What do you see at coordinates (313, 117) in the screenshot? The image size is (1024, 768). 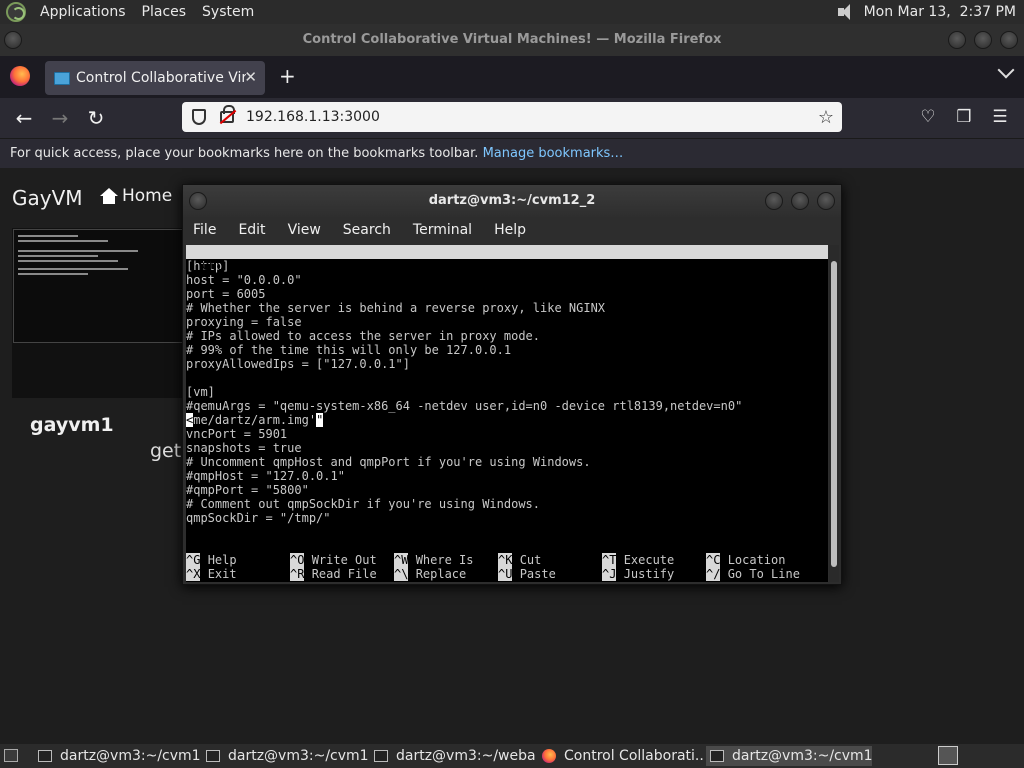 I see `url-text: 192.168.1.13:3000` at bounding box center [313, 117].